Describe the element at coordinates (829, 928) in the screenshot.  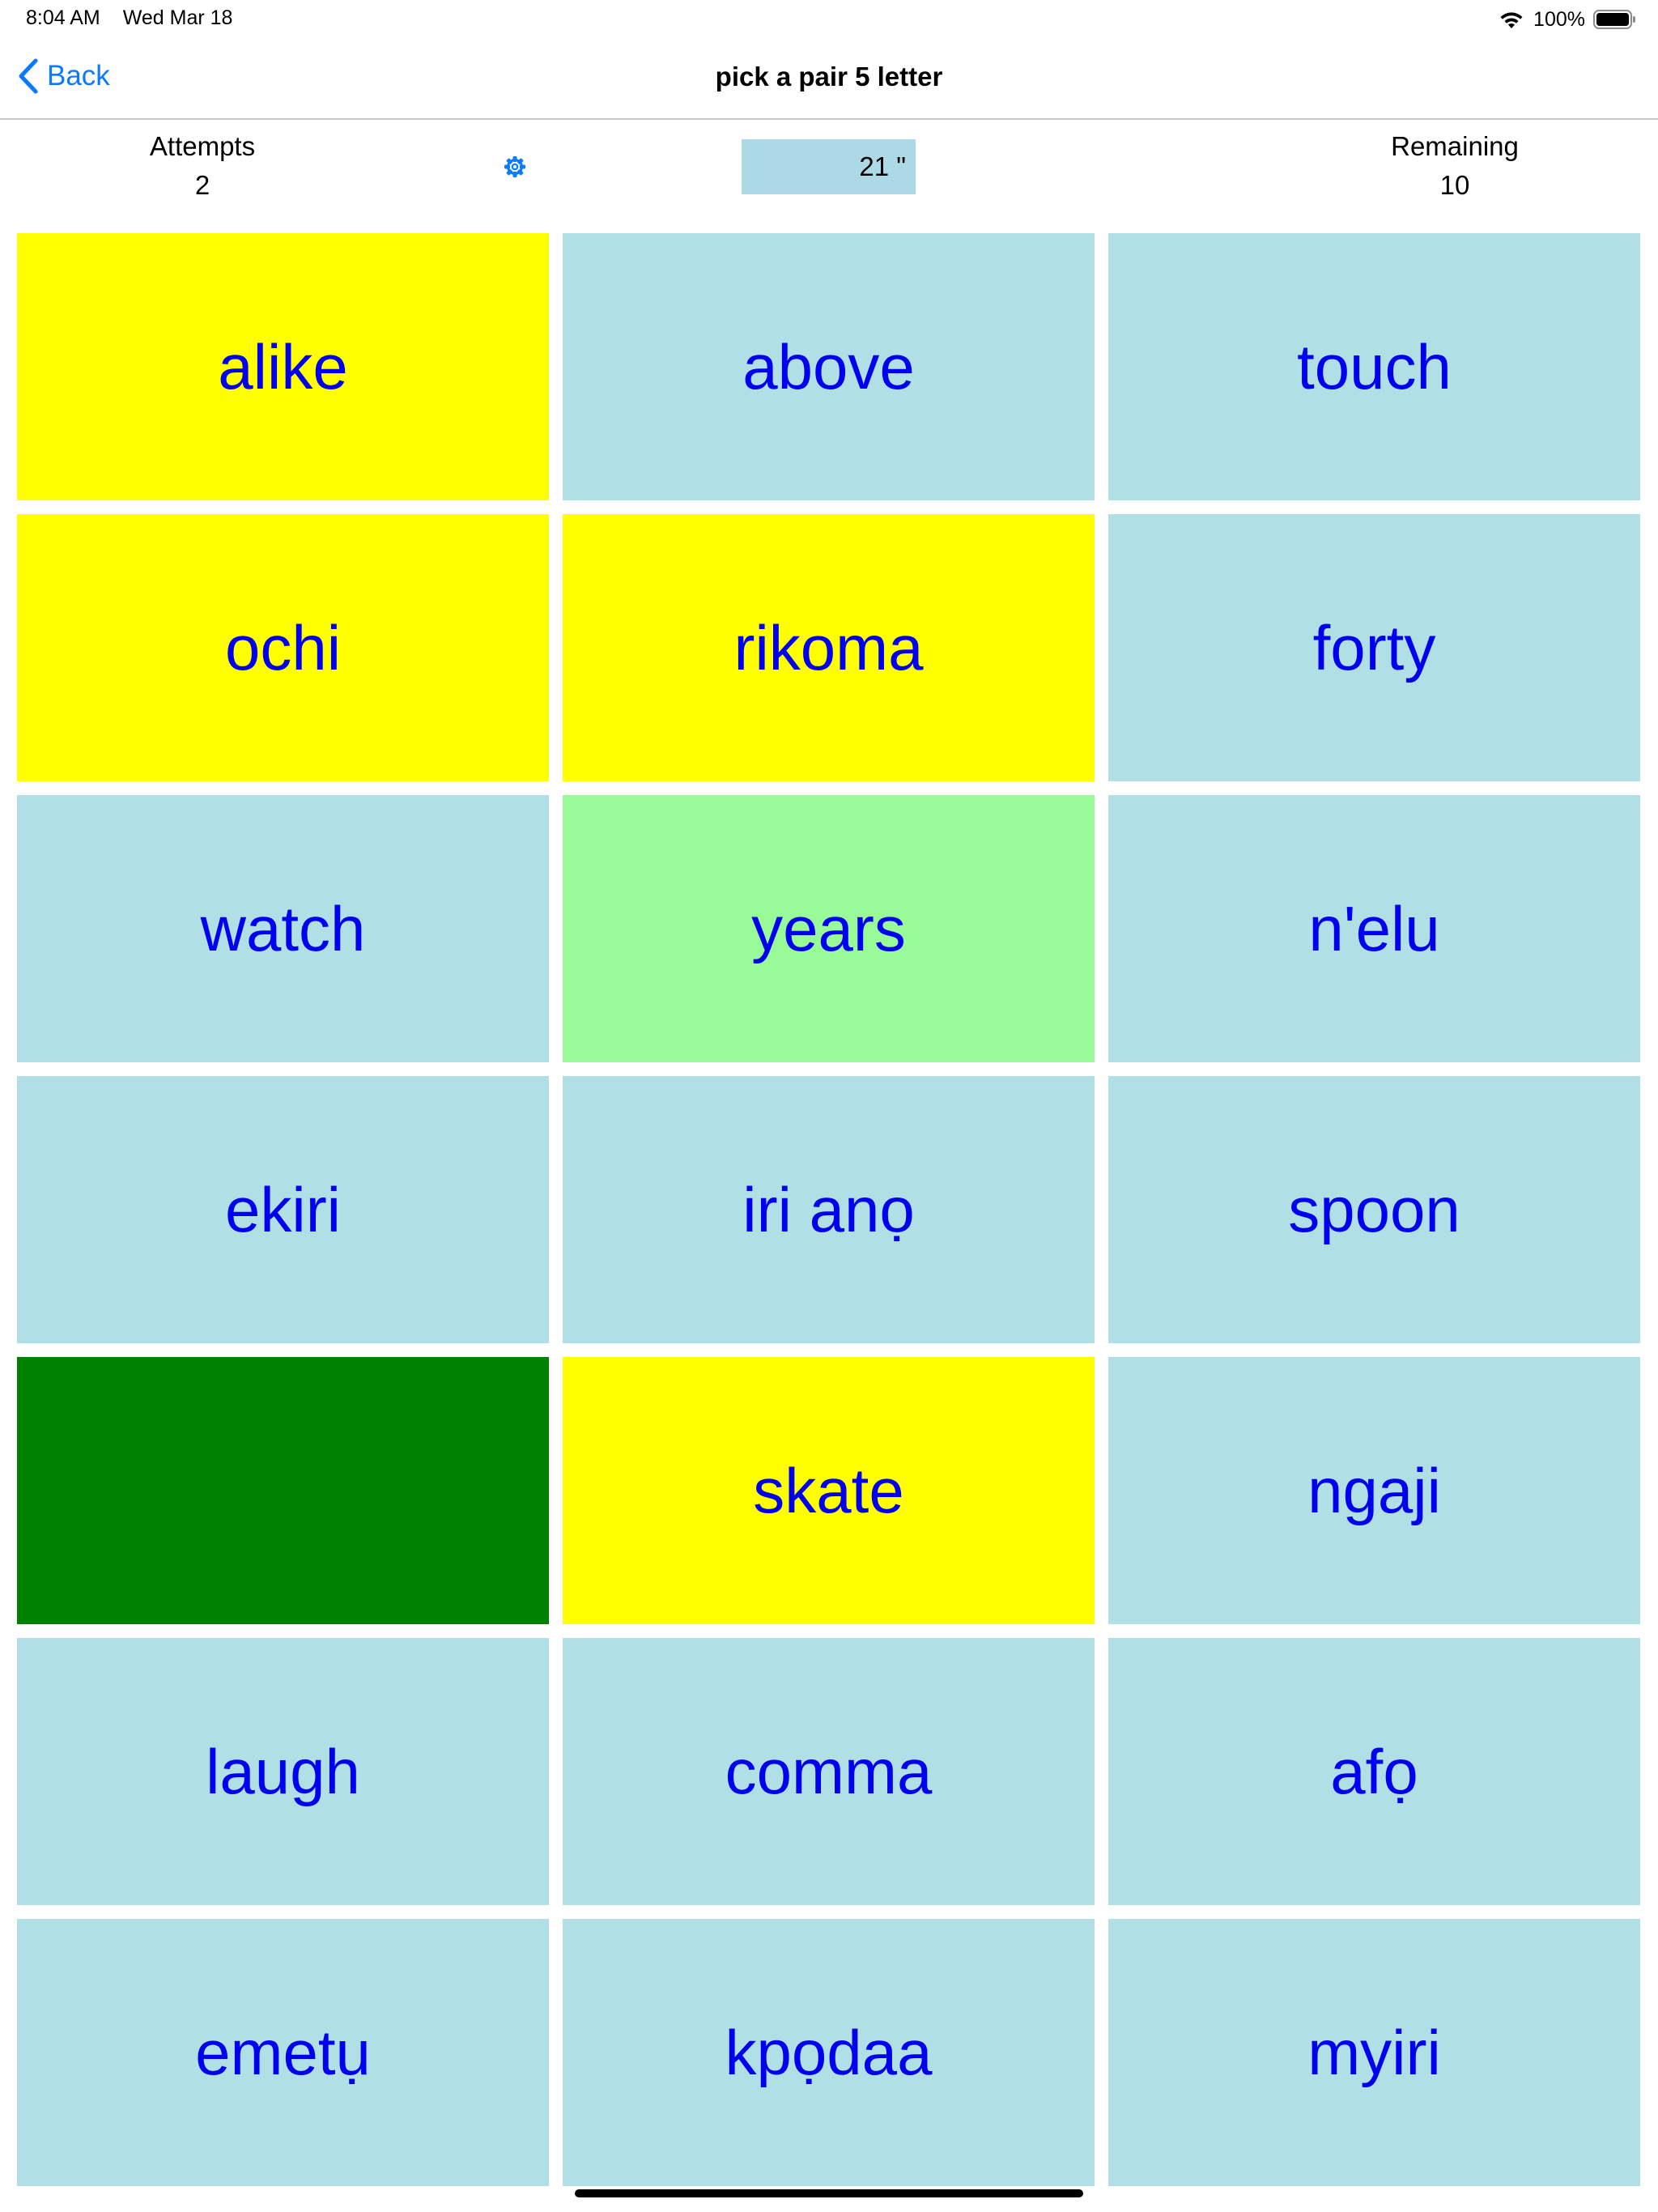
I see `word-tile: years` at that location.